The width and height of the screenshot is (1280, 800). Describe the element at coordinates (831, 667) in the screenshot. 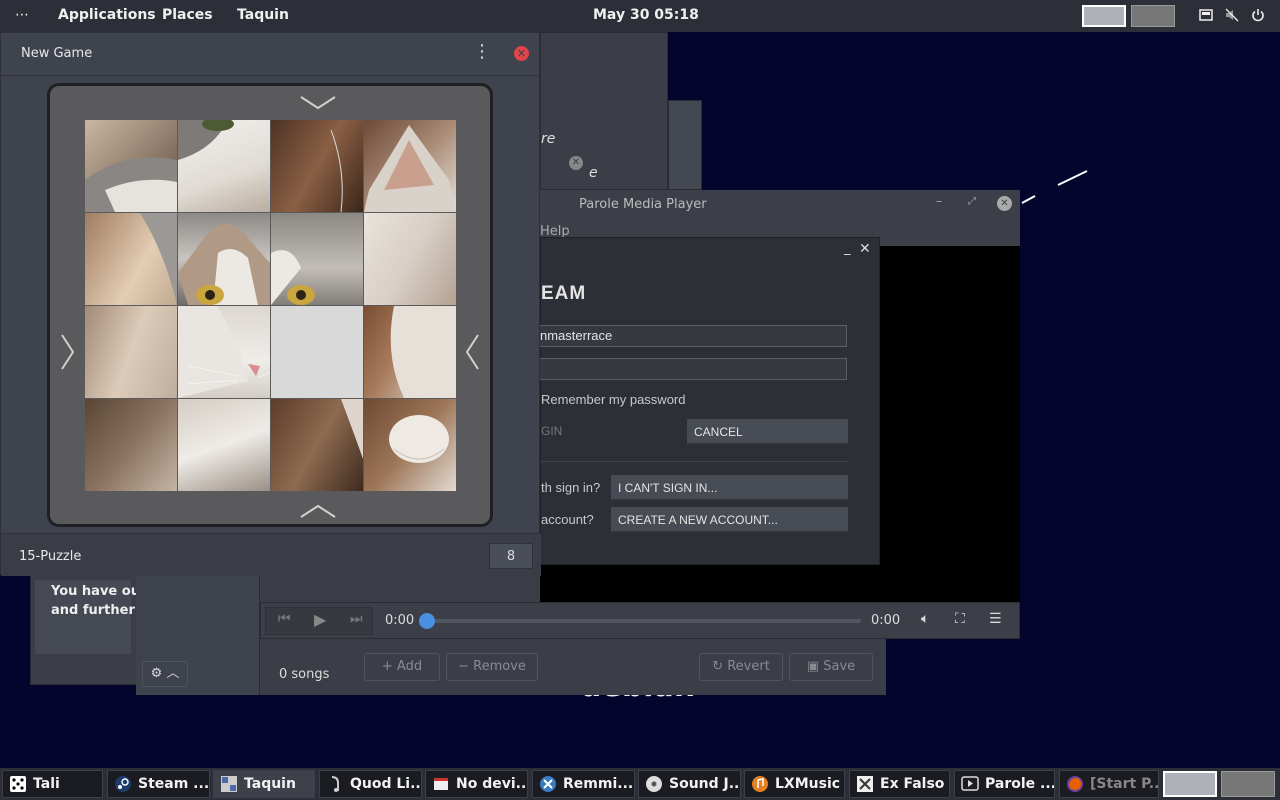

I see `save-button: ▣ Save` at that location.